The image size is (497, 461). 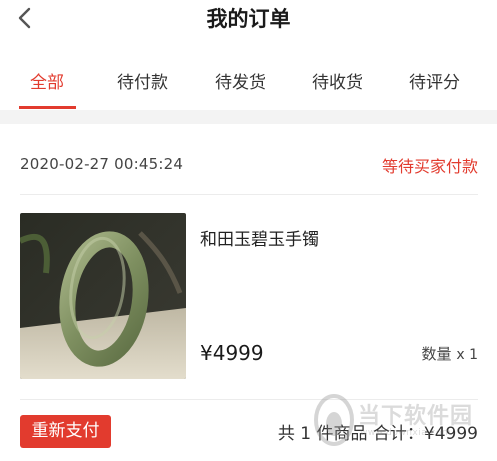 I want to click on product-quantity: 数量 x 1, so click(x=450, y=353).